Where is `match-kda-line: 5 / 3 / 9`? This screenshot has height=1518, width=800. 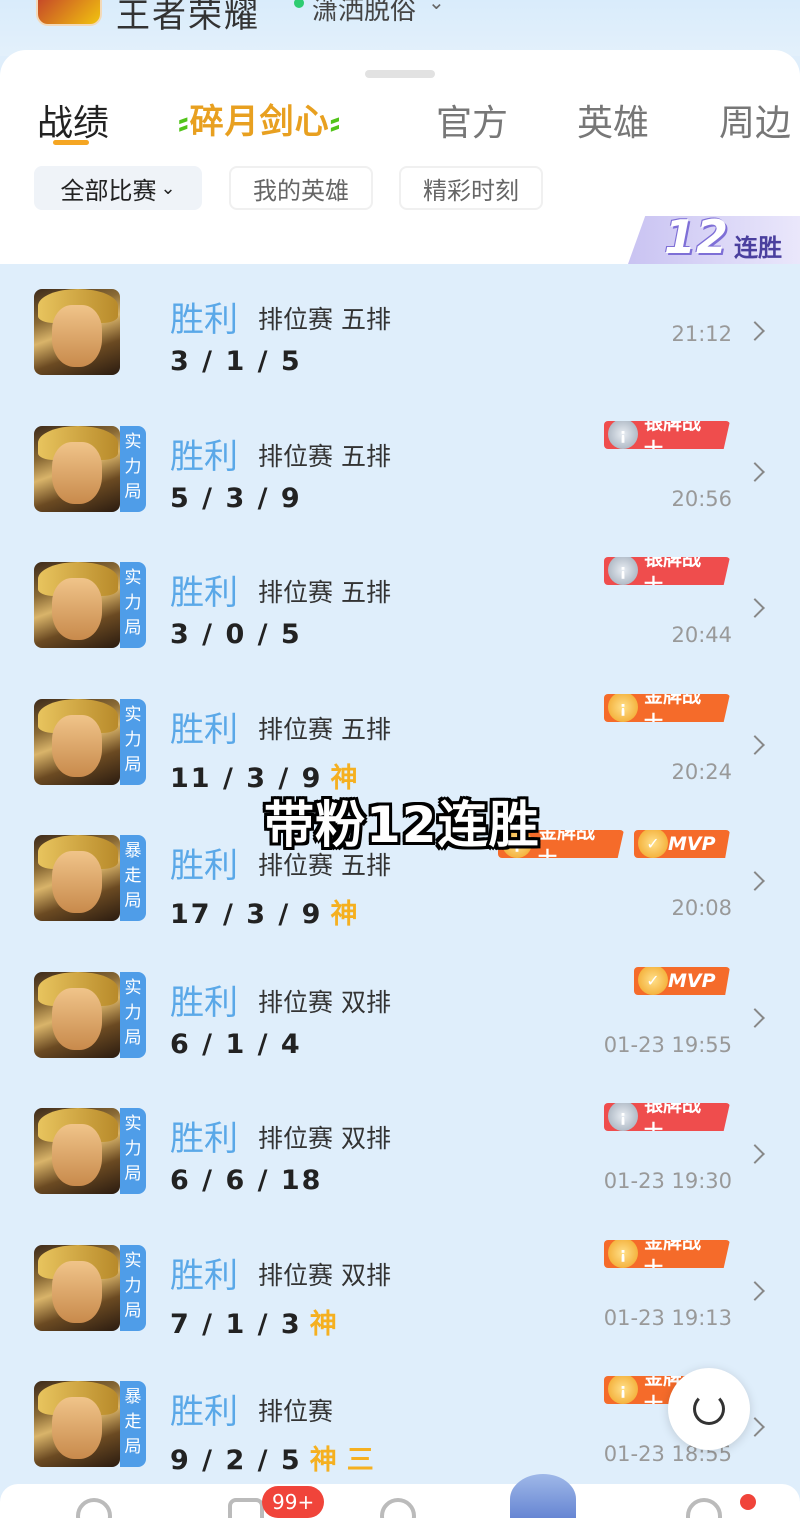 match-kda-line: 5 / 3 / 9 is located at coordinates (236, 498).